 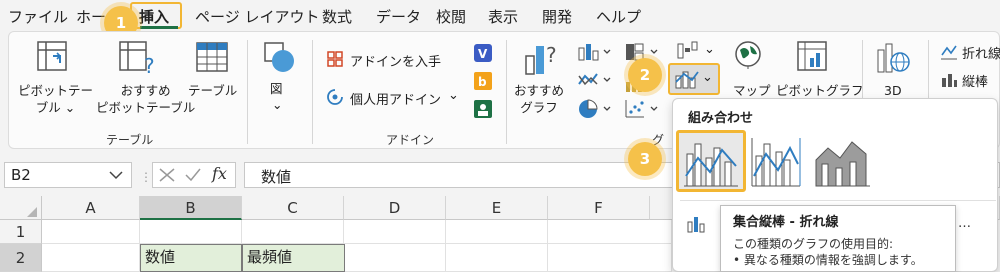 What do you see at coordinates (850, 163) in the screenshot?
I see `stacked-area-clustered-column-icon` at bounding box center [850, 163].